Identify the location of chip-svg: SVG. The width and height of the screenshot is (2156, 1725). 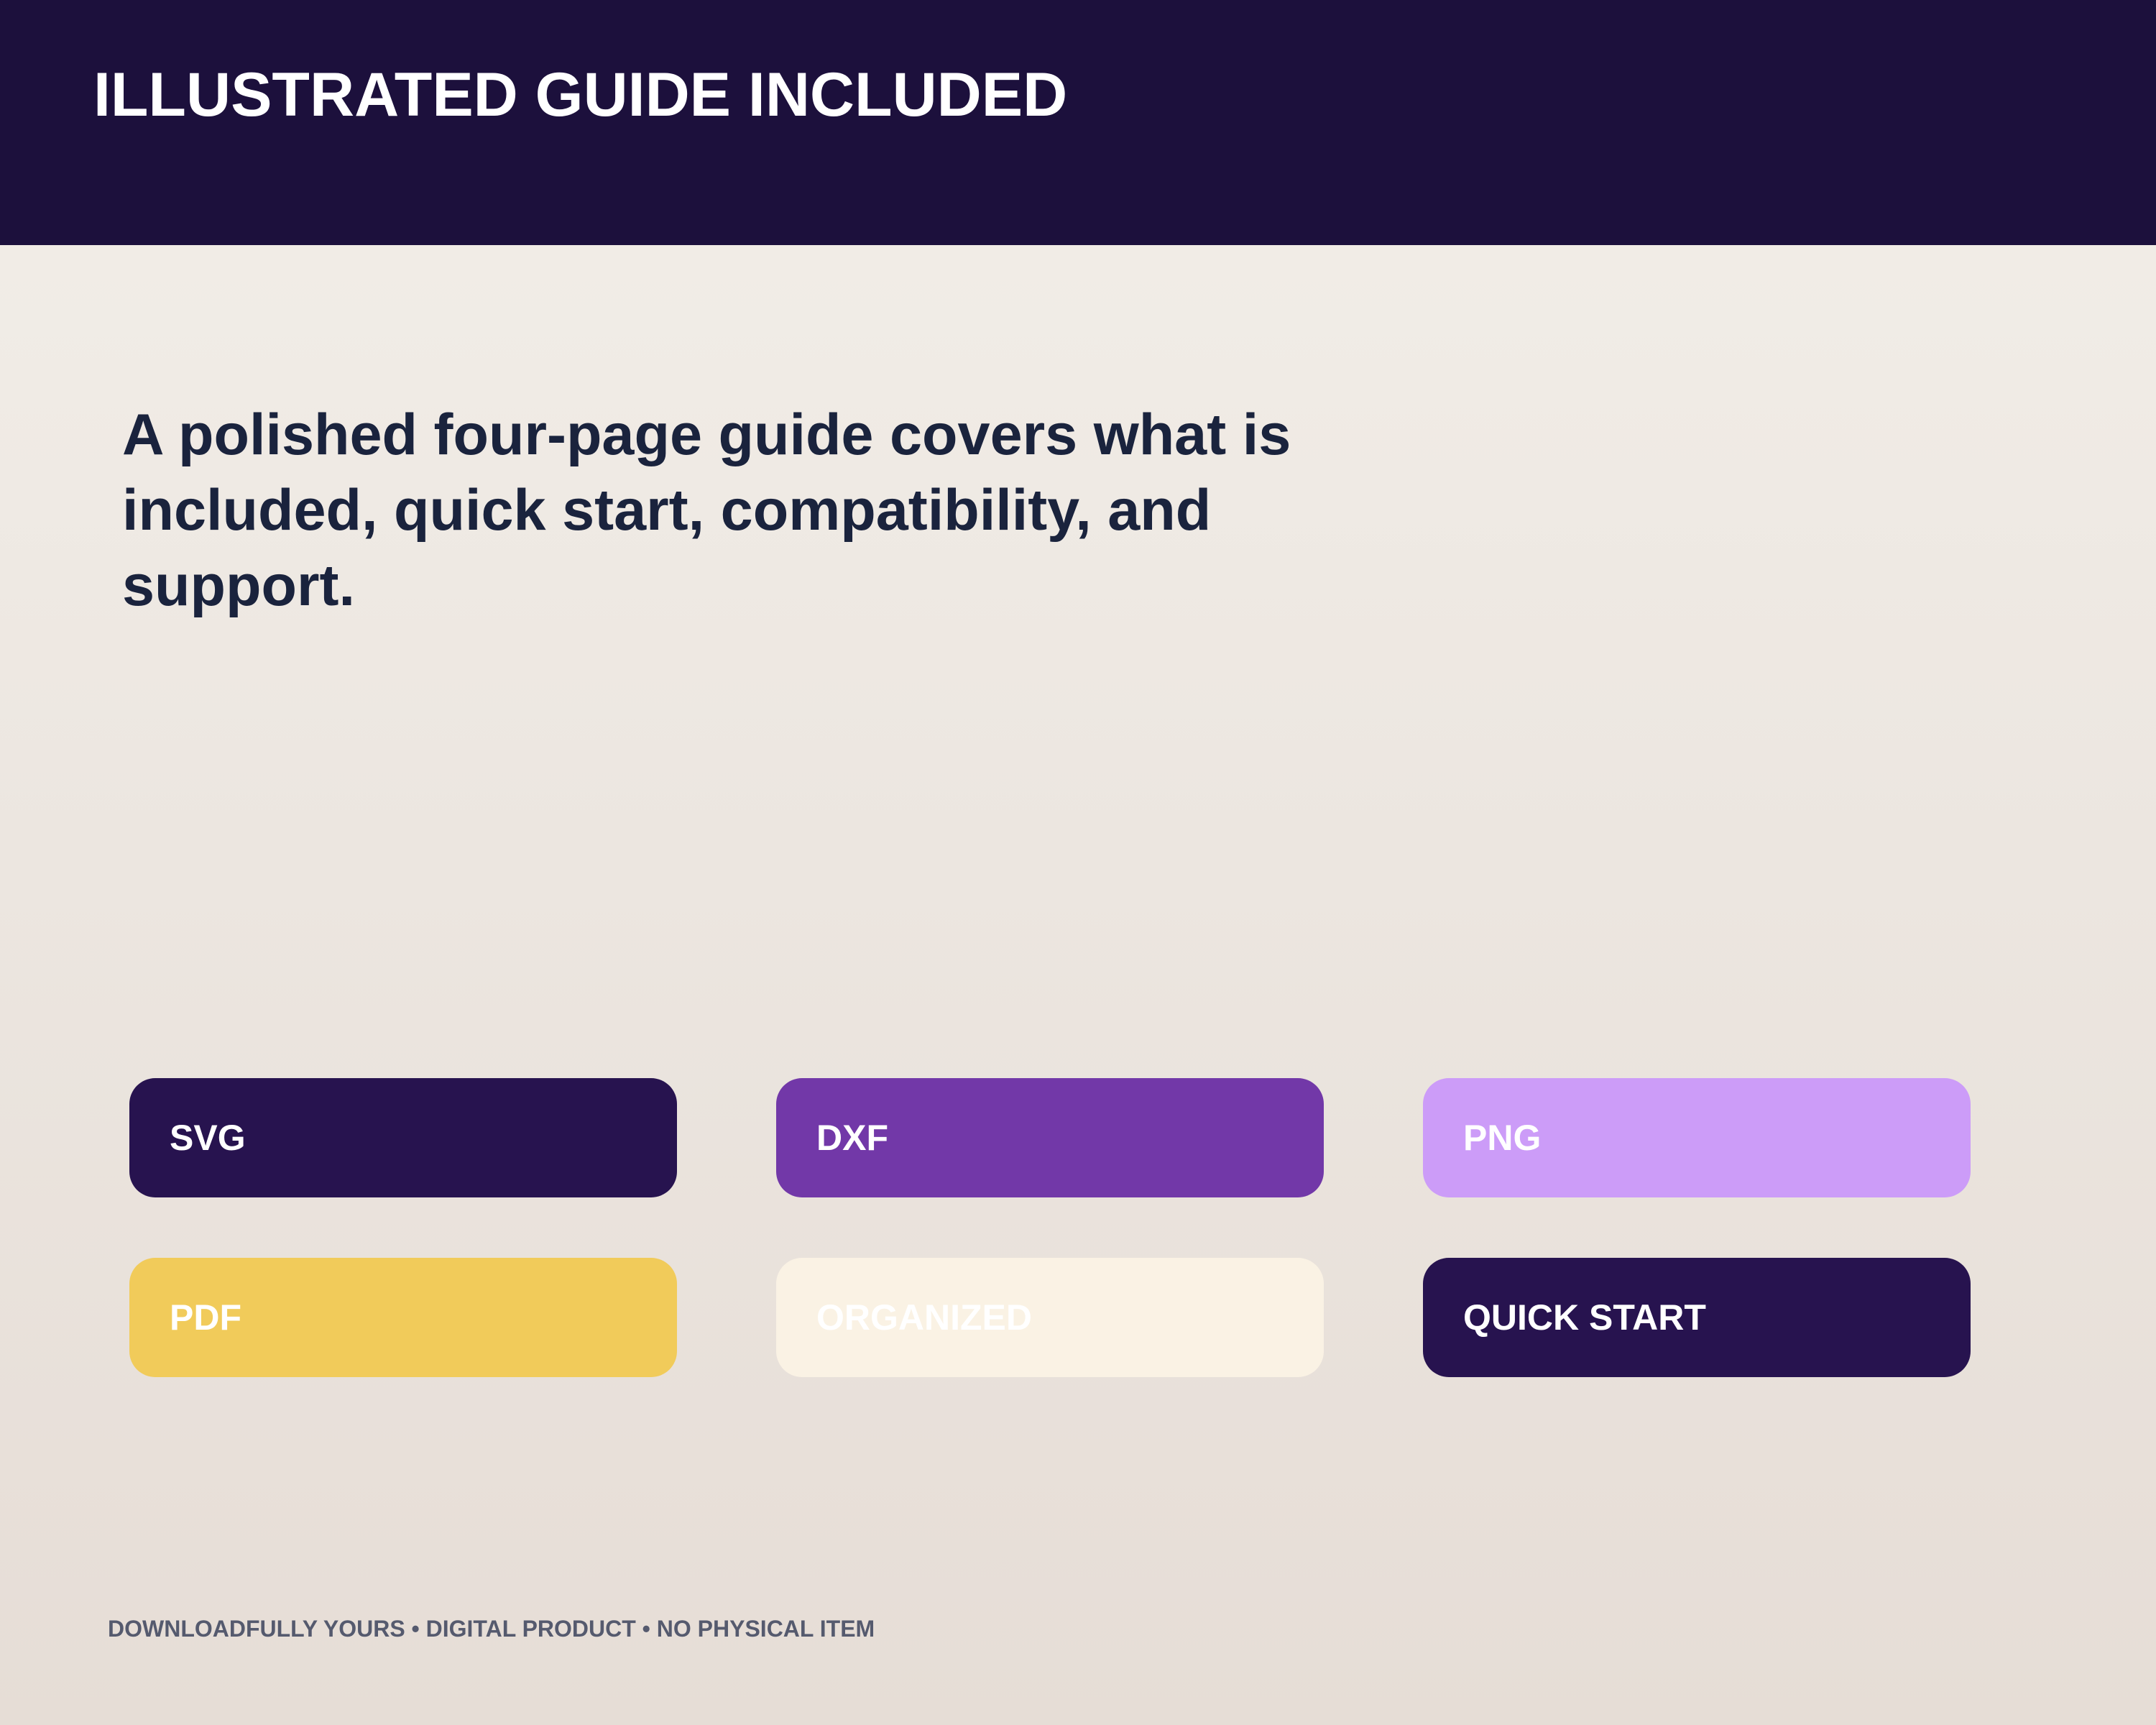
(403, 1137).